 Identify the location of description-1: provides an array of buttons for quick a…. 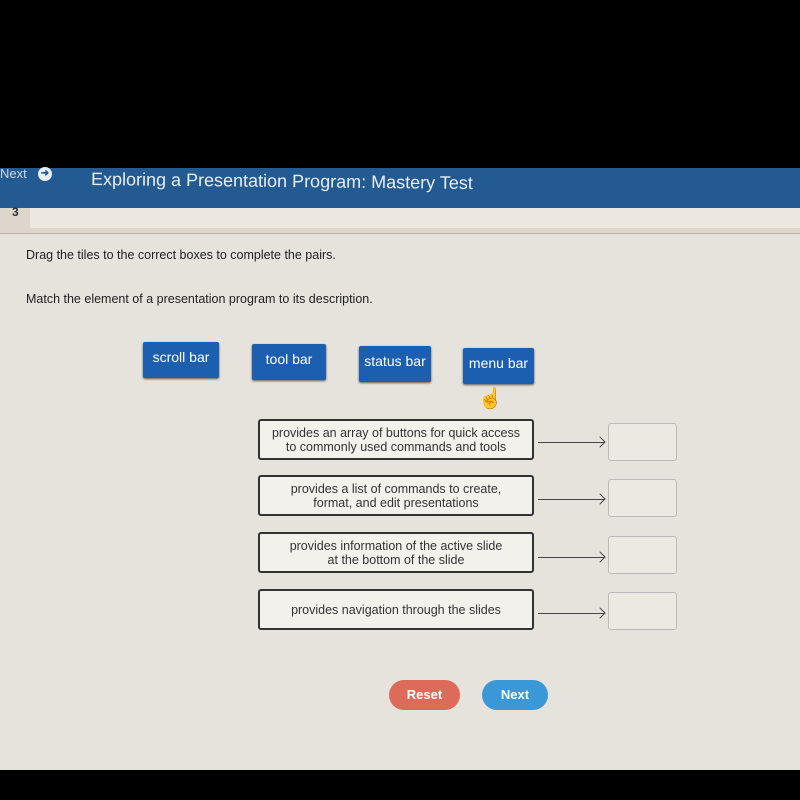
(396, 439).